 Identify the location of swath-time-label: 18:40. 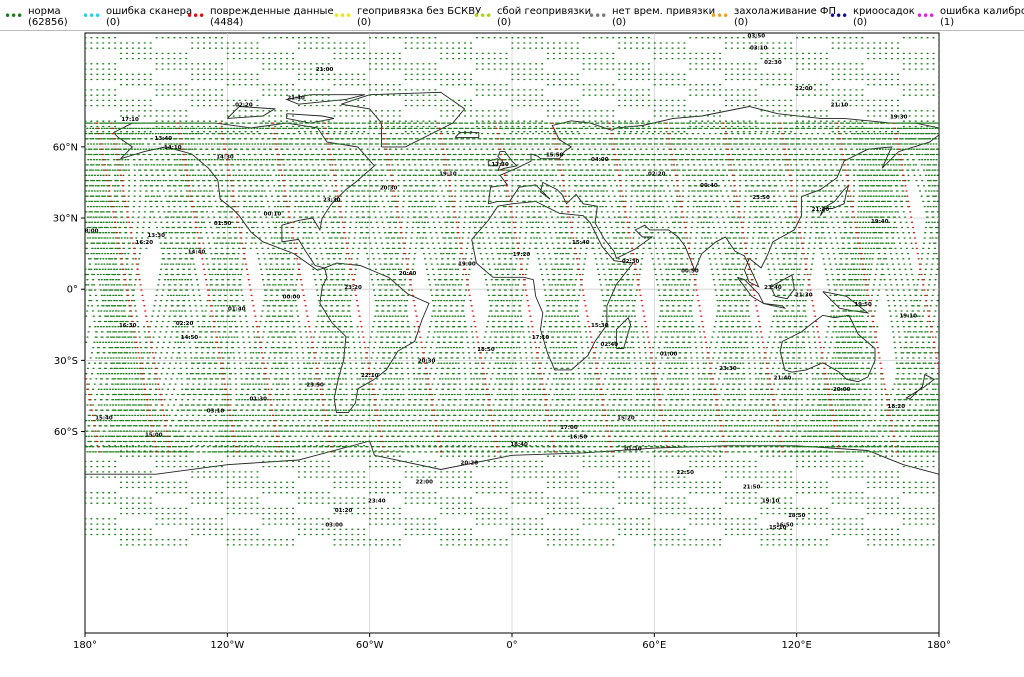
(519, 445).